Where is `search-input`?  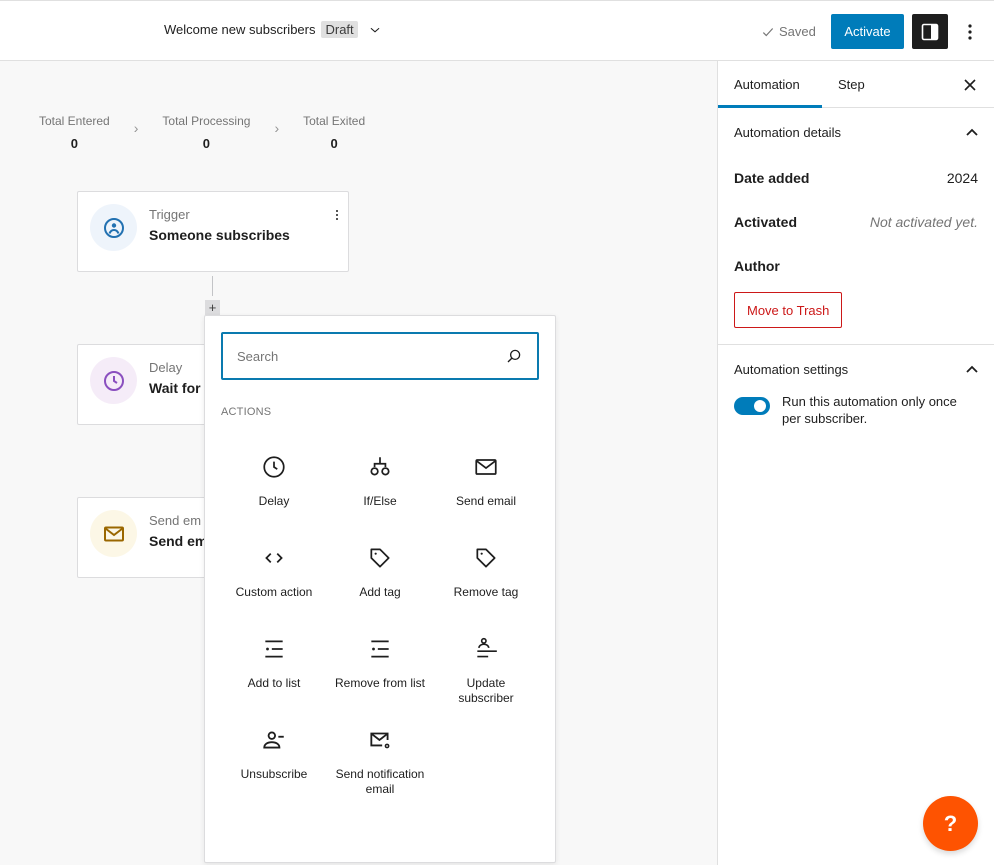 search-input is located at coordinates (371, 356).